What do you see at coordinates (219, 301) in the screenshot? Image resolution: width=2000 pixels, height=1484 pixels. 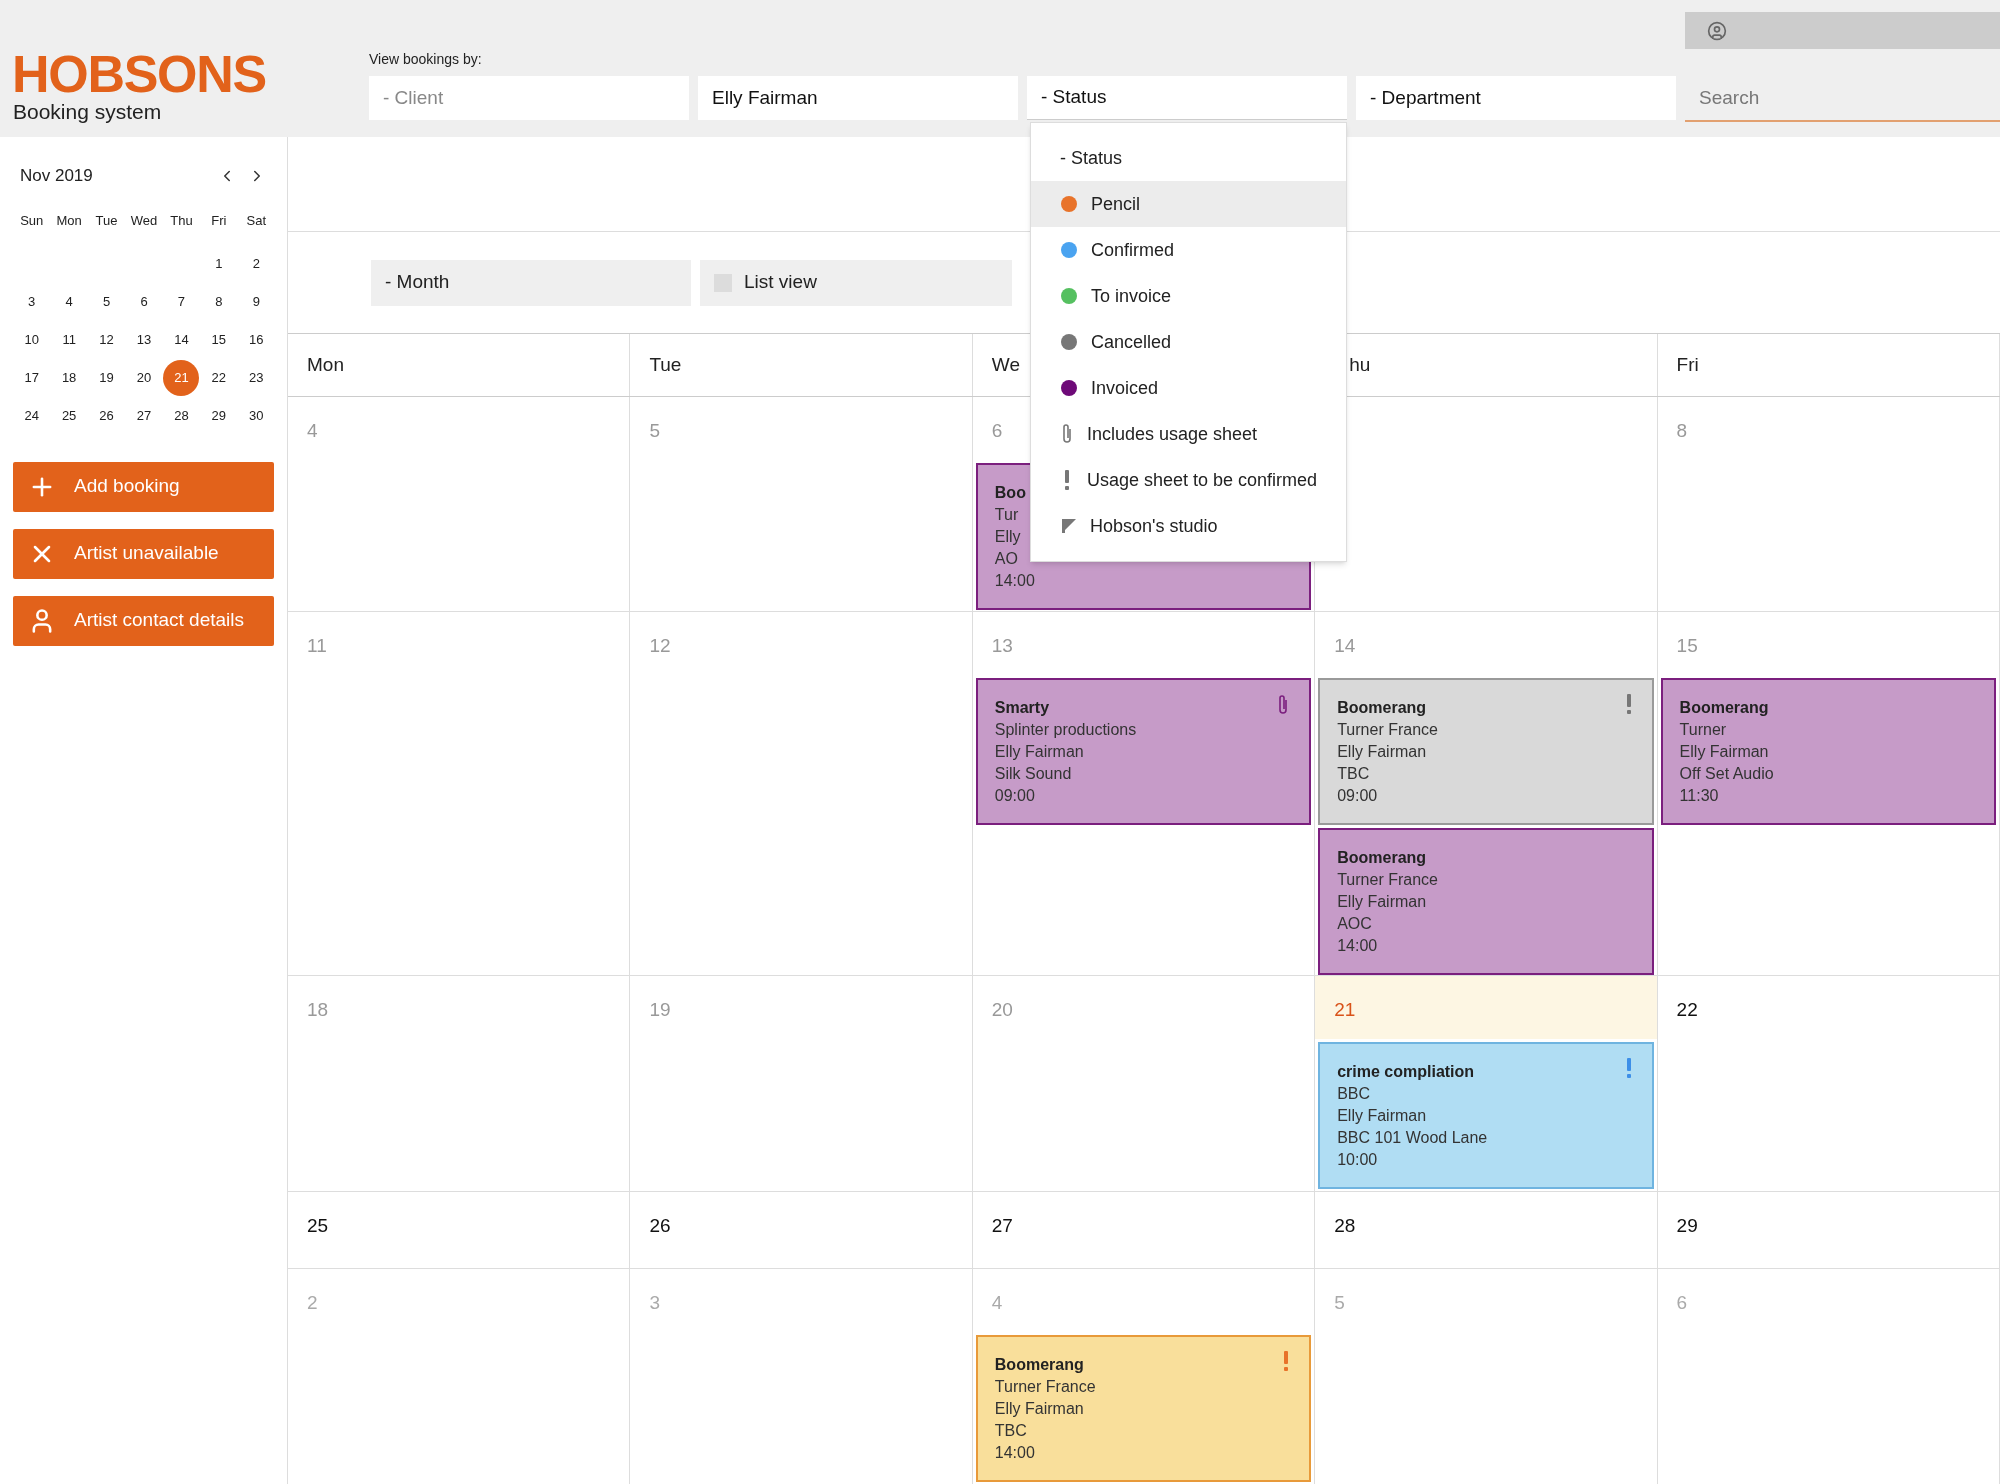 I see `calendar-day: 8` at bounding box center [219, 301].